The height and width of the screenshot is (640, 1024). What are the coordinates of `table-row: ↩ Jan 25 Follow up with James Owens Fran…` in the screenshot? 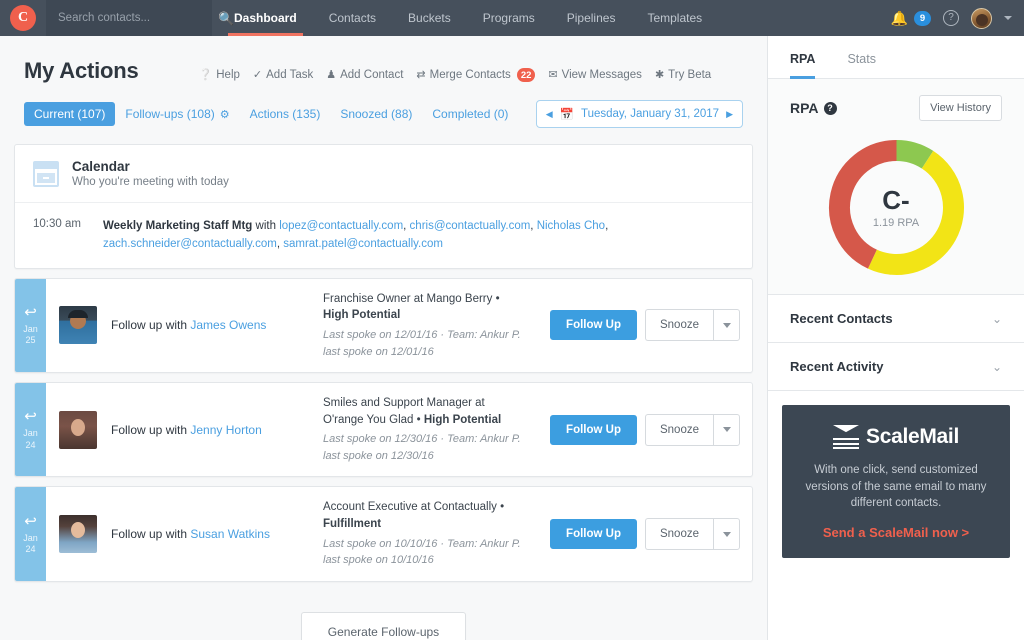 It's located at (383, 325).